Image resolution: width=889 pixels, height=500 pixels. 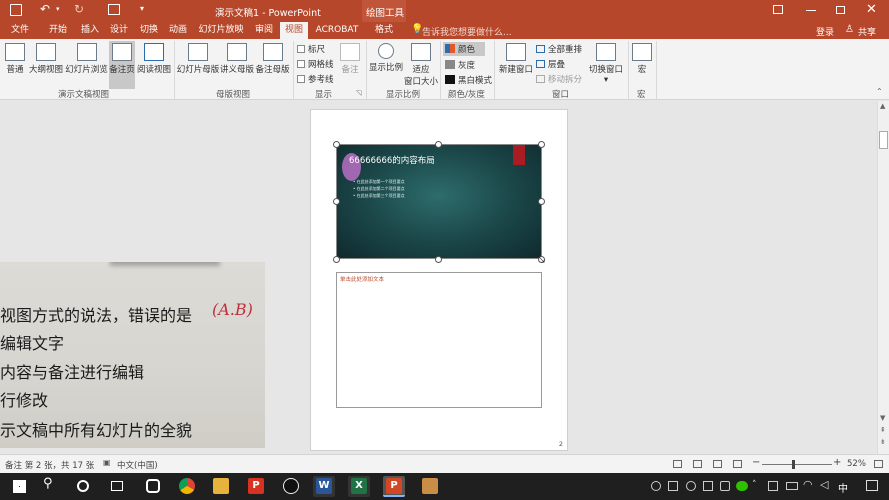 I want to click on zoom-in-icon: +, so click(x=837, y=462).